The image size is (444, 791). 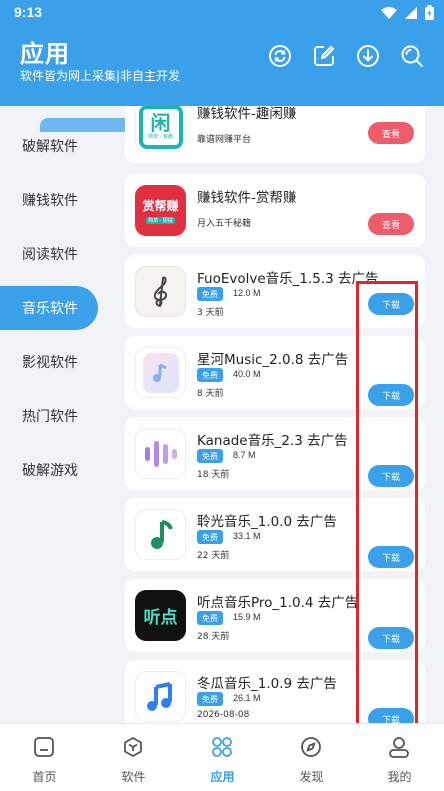 I want to click on app-size: 8.7 M, so click(x=244, y=455).